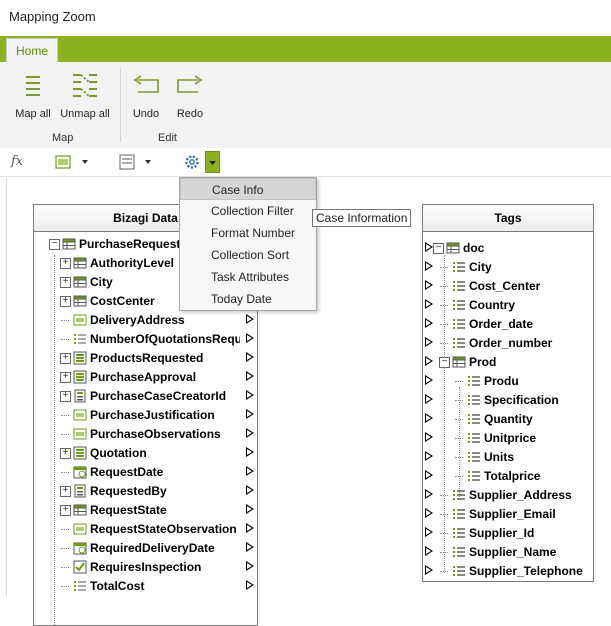 The height and width of the screenshot is (626, 611). What do you see at coordinates (73, 162) in the screenshot?
I see `text-tool-button` at bounding box center [73, 162].